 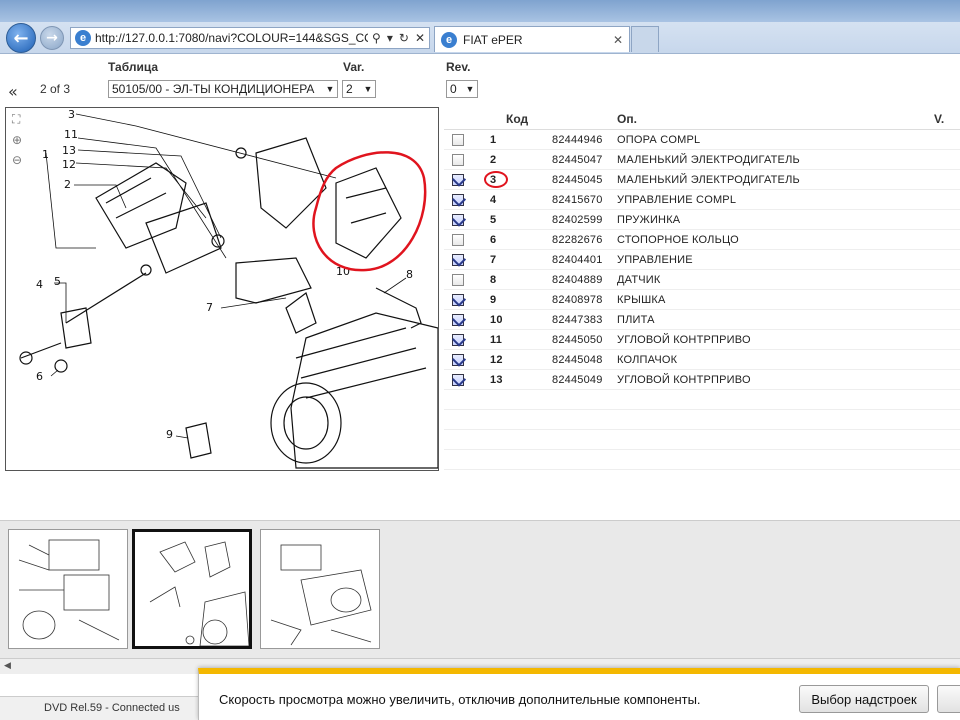 I want to click on row-code: 82445048, so click(x=577, y=360).